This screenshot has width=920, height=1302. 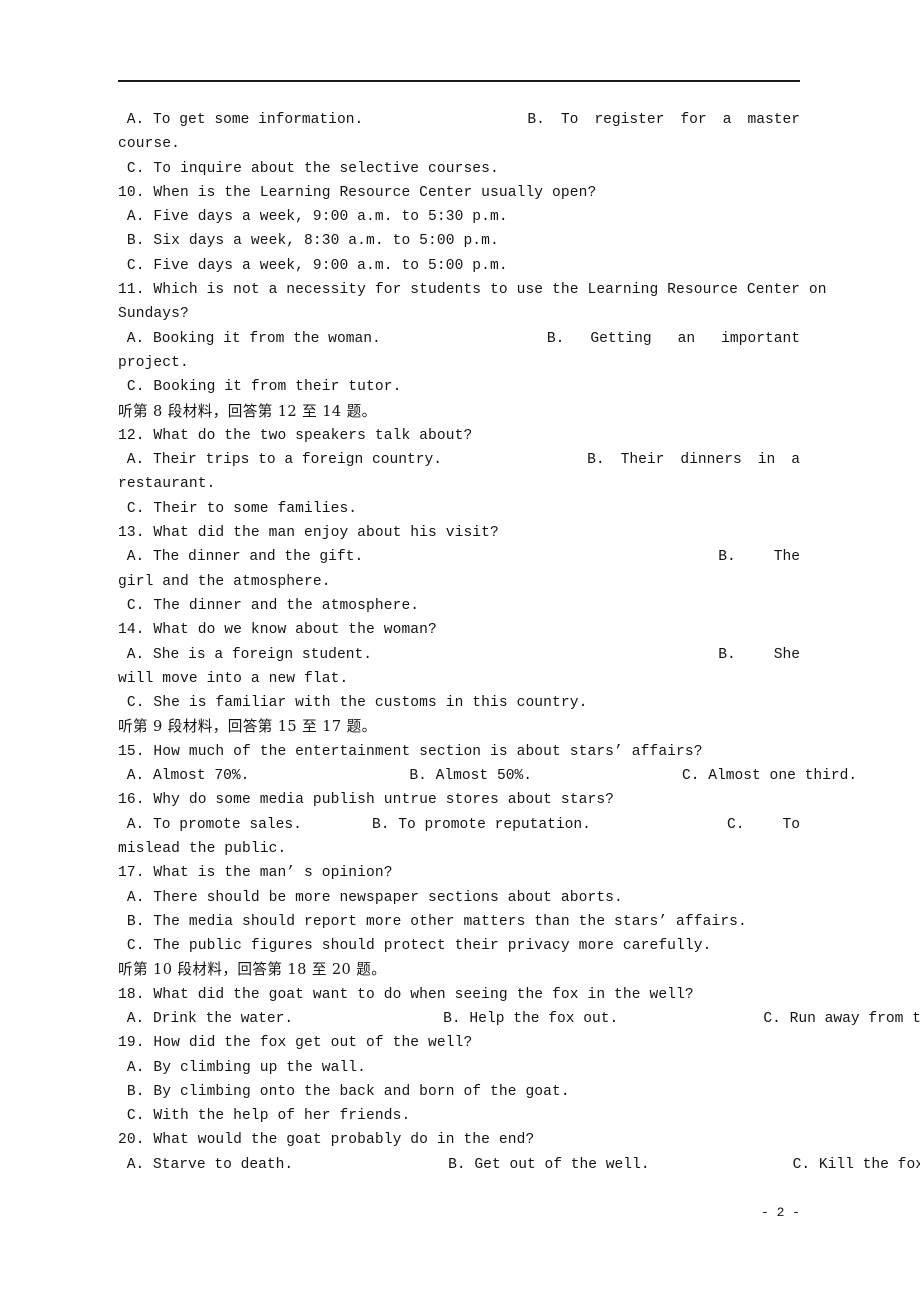 What do you see at coordinates (295, 1043) in the screenshot?
I see `question-line: 19. How did the fox get out of the well?` at bounding box center [295, 1043].